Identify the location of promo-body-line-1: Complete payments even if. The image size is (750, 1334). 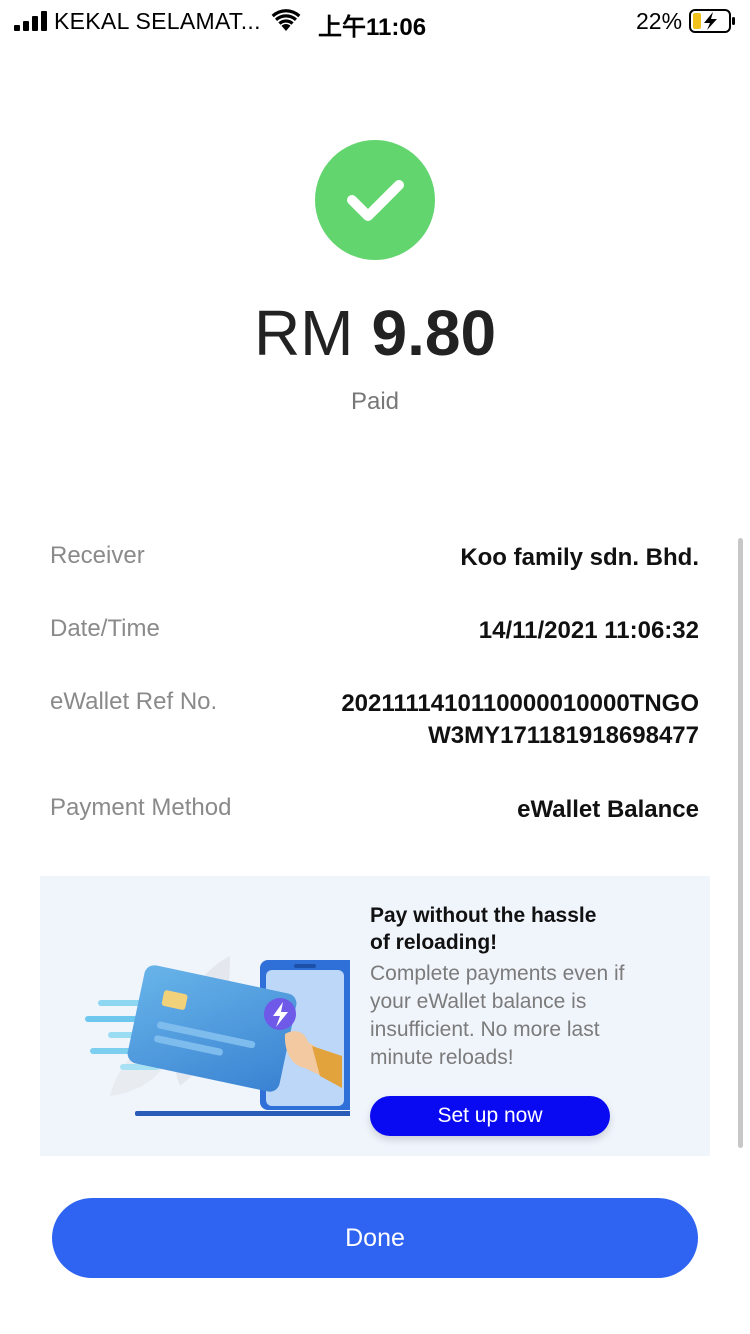
(497, 973).